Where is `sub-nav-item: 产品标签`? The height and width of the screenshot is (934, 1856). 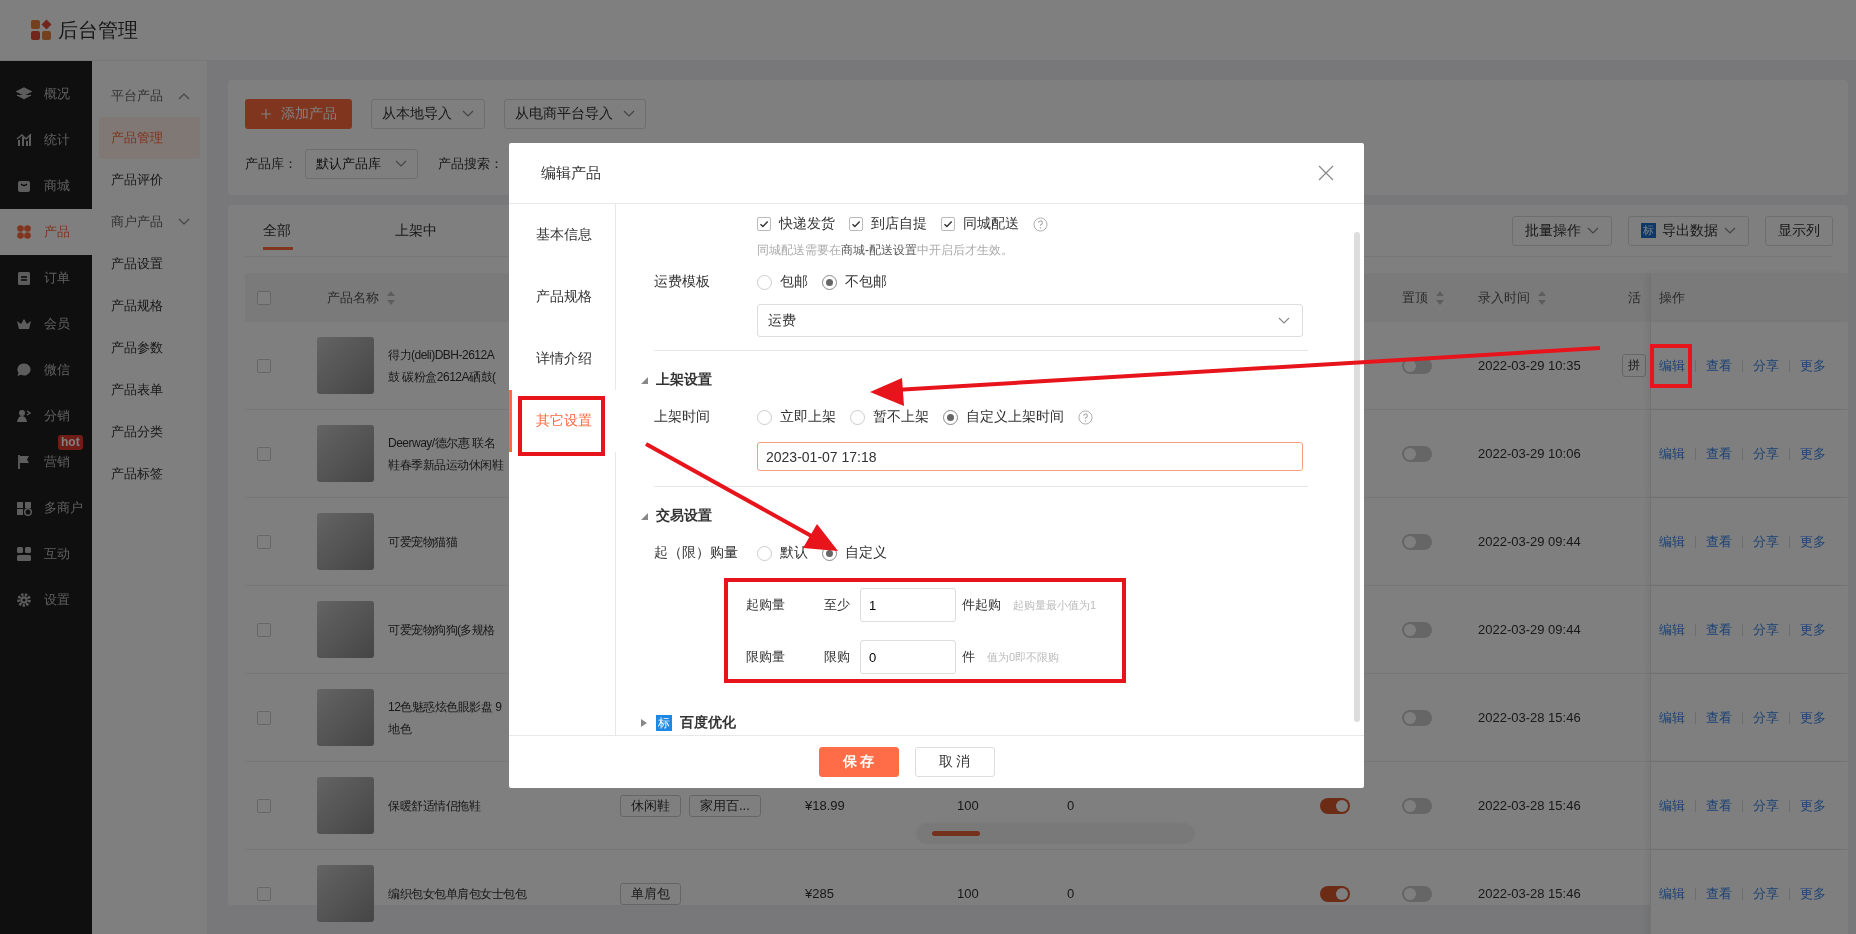
sub-nav-item: 产品标签 is located at coordinates (149, 474).